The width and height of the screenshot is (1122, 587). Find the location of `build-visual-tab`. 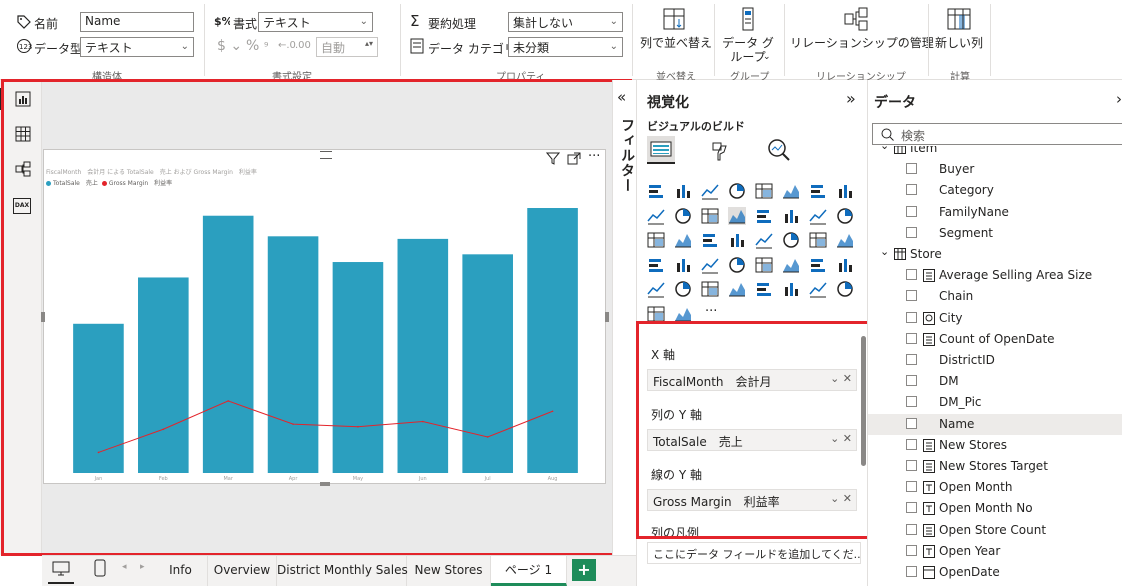

build-visual-tab is located at coordinates (661, 150).